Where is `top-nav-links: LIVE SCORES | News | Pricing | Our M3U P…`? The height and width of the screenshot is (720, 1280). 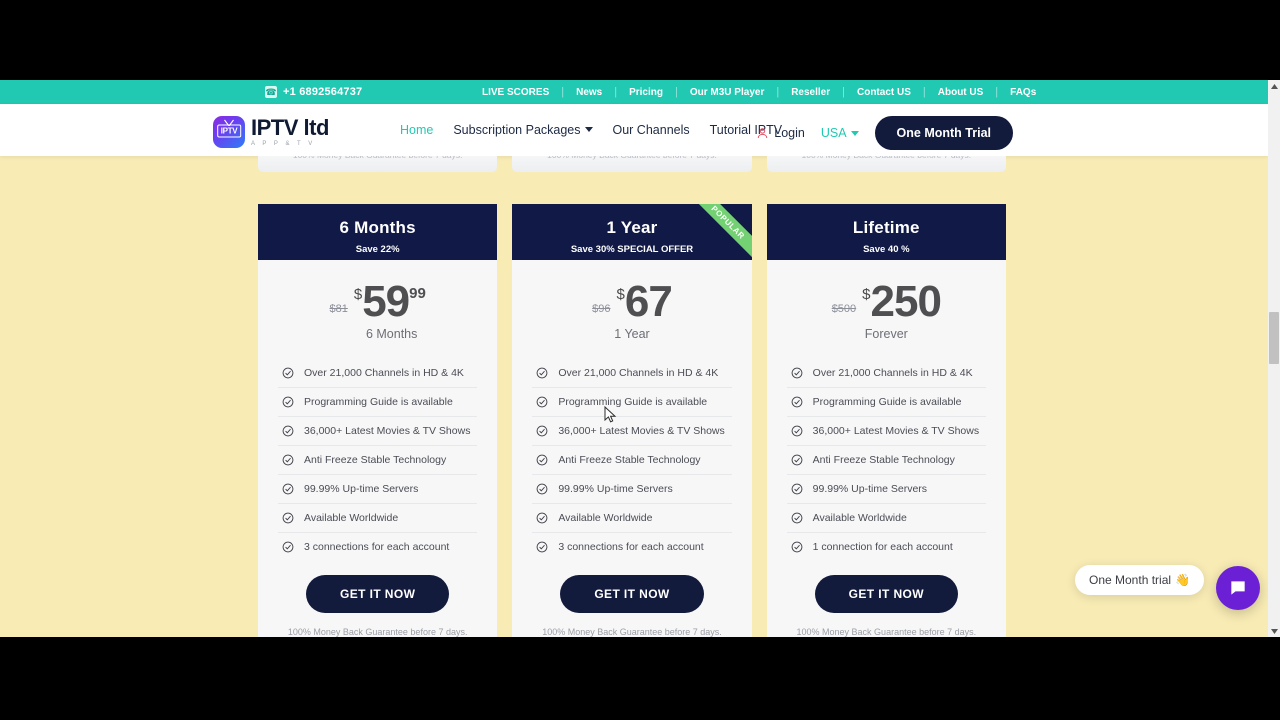 top-nav-links: LIVE SCORES | News | Pricing | Our M3U P… is located at coordinates (759, 92).